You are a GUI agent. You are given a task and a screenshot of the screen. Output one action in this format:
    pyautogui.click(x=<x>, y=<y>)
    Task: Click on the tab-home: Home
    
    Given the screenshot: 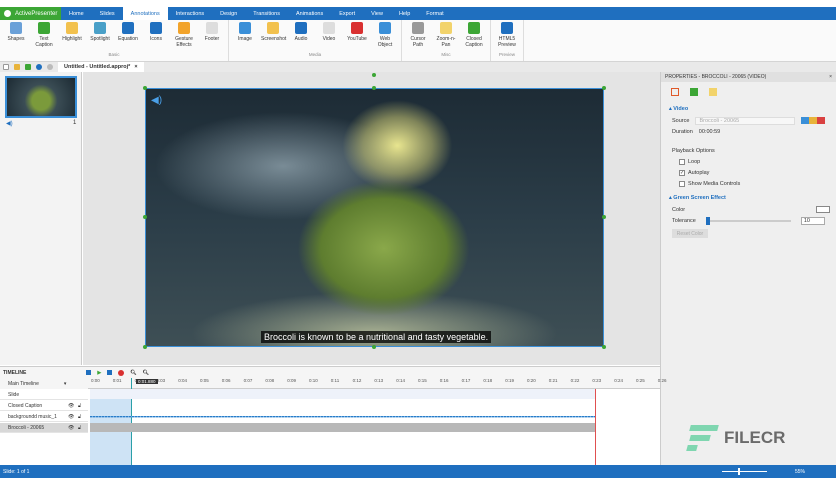 What is the action you would take?
    pyautogui.click(x=76, y=13)
    